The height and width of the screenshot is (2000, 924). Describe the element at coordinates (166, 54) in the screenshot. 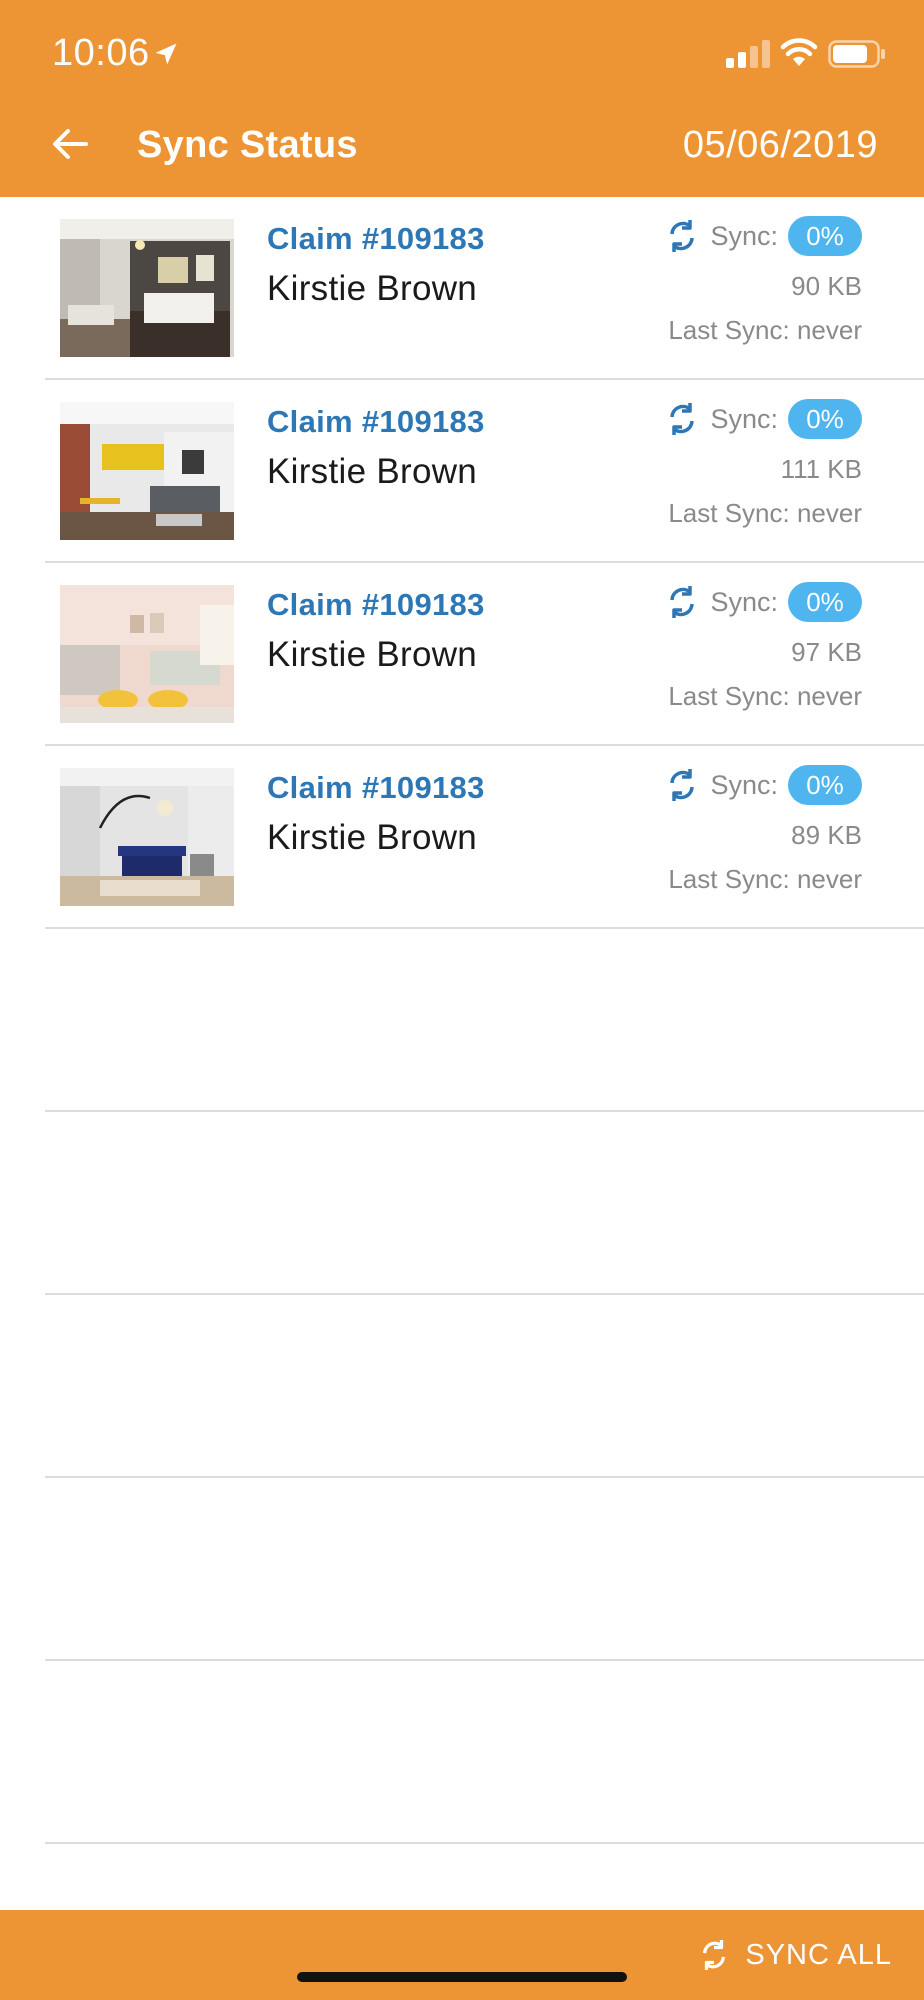

I see `location-arrow-icon` at that location.